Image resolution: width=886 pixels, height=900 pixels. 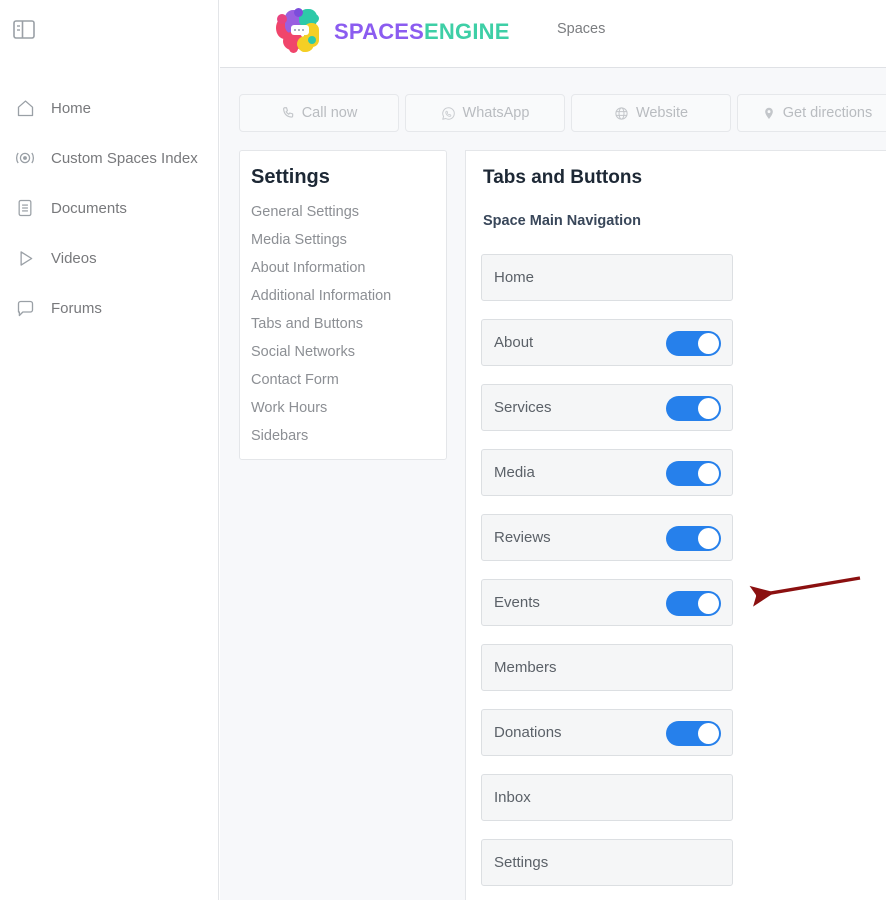 I want to click on act-btn-label: Website, so click(x=662, y=113).